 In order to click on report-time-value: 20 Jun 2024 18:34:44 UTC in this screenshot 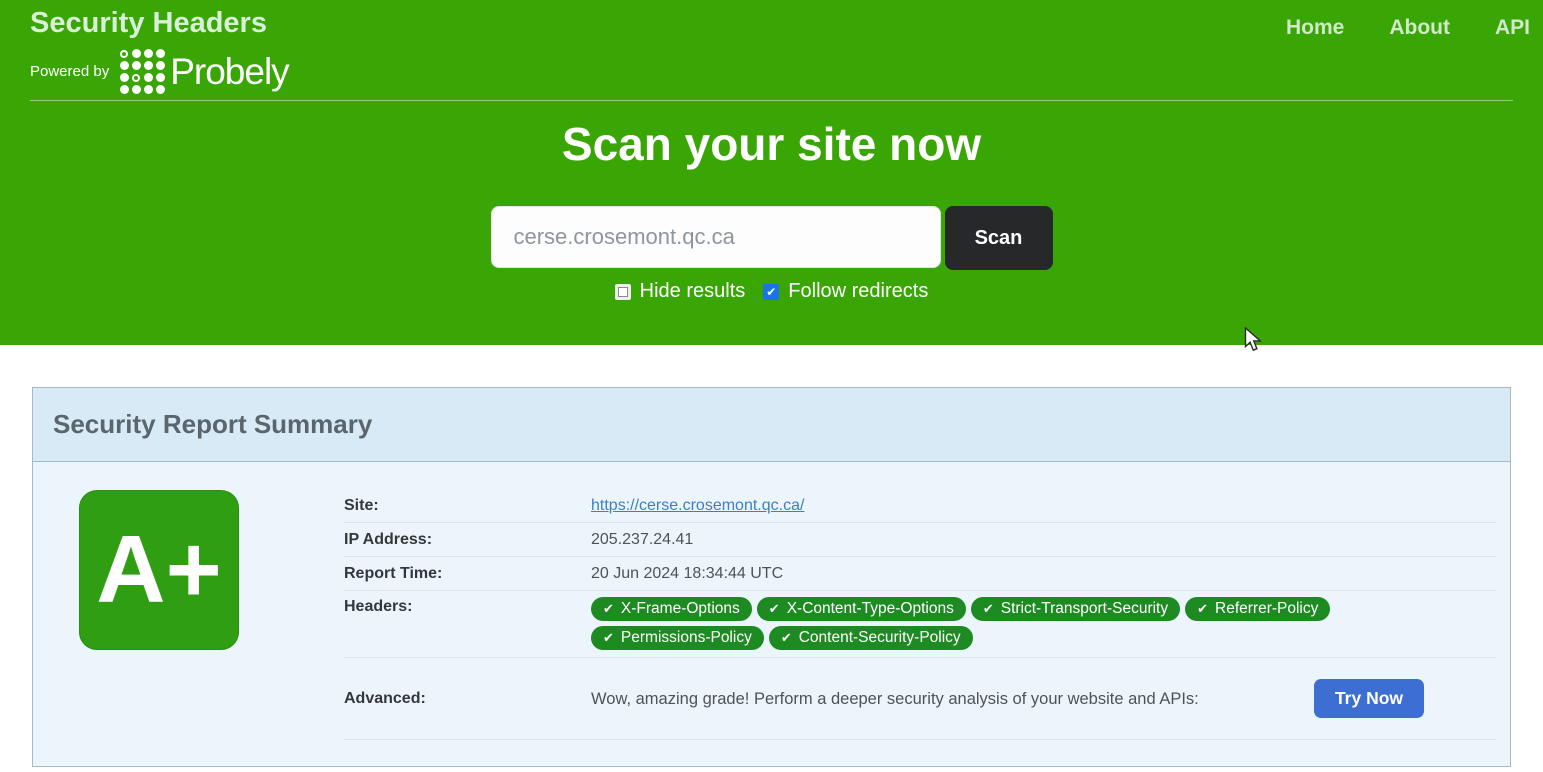, I will do `click(687, 573)`.